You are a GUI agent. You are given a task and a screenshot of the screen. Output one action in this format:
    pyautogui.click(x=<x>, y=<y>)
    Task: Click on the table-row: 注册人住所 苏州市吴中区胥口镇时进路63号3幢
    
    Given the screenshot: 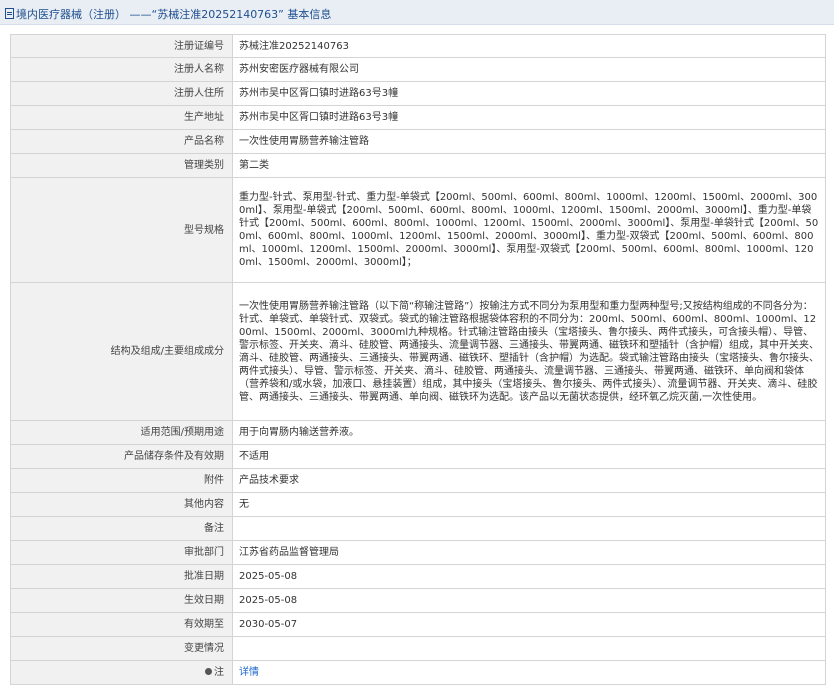 What is the action you would take?
    pyautogui.click(x=418, y=93)
    